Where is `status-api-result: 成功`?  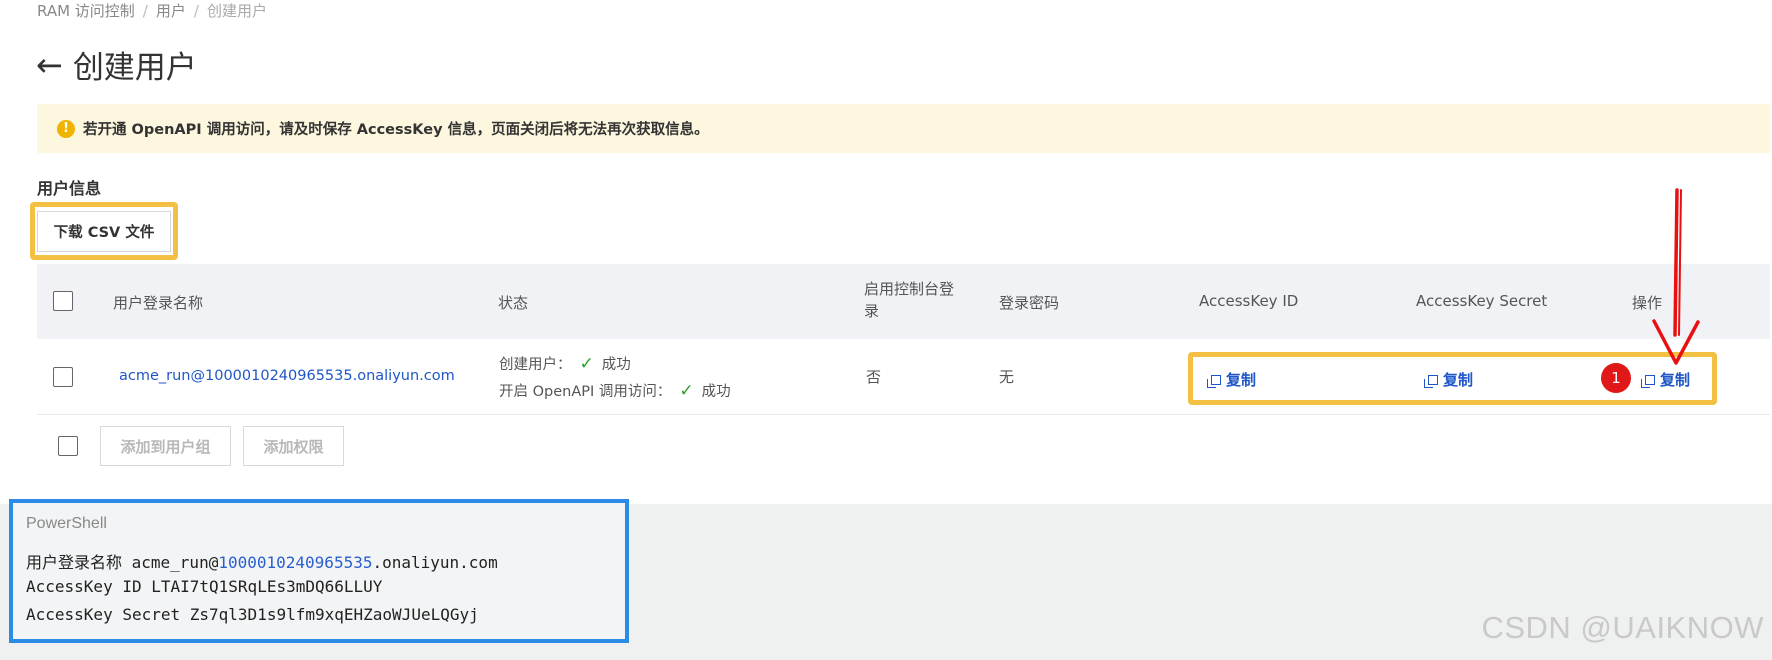 status-api-result: 成功 is located at coordinates (716, 392).